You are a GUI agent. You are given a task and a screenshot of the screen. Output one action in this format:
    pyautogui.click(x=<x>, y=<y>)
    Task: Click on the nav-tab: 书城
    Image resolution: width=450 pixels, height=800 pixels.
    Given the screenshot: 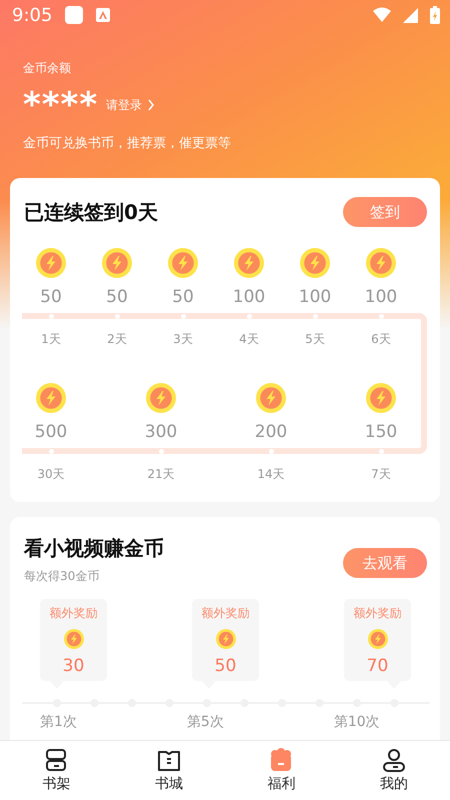 What is the action you would take?
    pyautogui.click(x=168, y=770)
    